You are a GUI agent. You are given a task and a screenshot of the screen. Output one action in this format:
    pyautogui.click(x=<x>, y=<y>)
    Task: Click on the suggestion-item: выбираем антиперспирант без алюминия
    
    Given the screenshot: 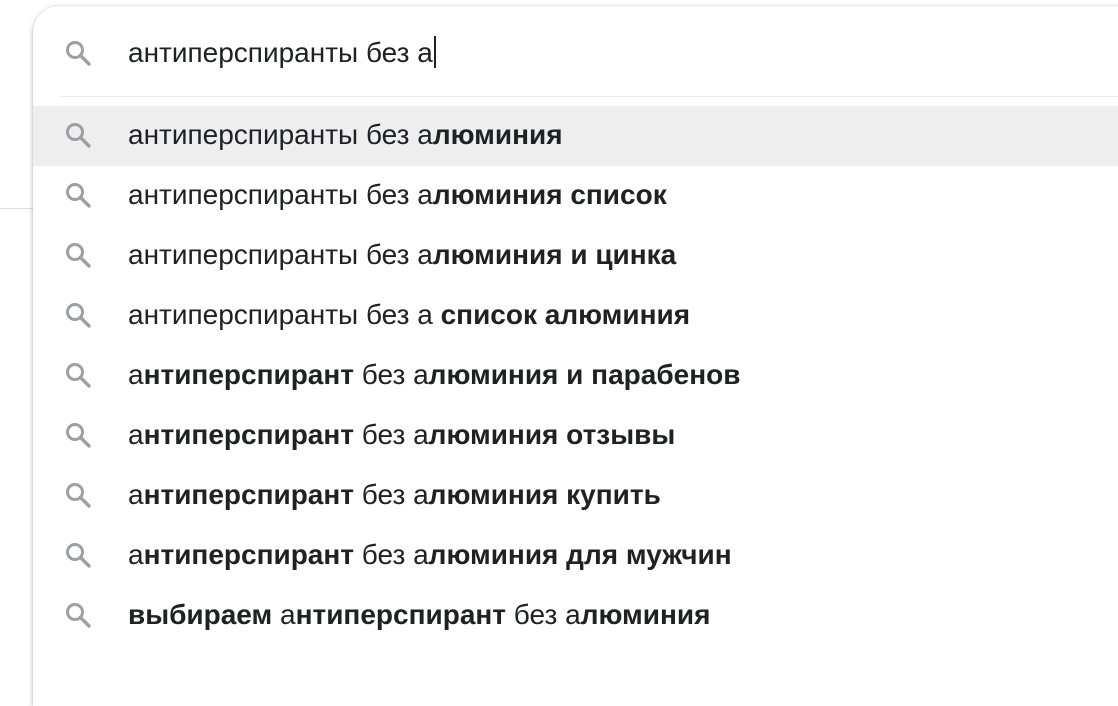 What is the action you would take?
    pyautogui.click(x=575, y=616)
    